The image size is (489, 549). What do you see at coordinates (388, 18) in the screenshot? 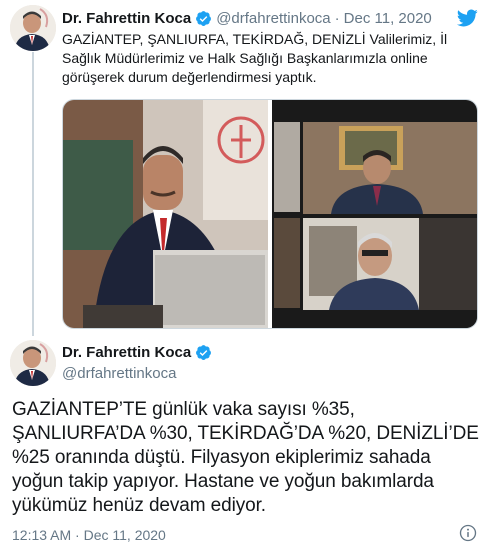
I see `tweet-date: Dec 11, 2020` at bounding box center [388, 18].